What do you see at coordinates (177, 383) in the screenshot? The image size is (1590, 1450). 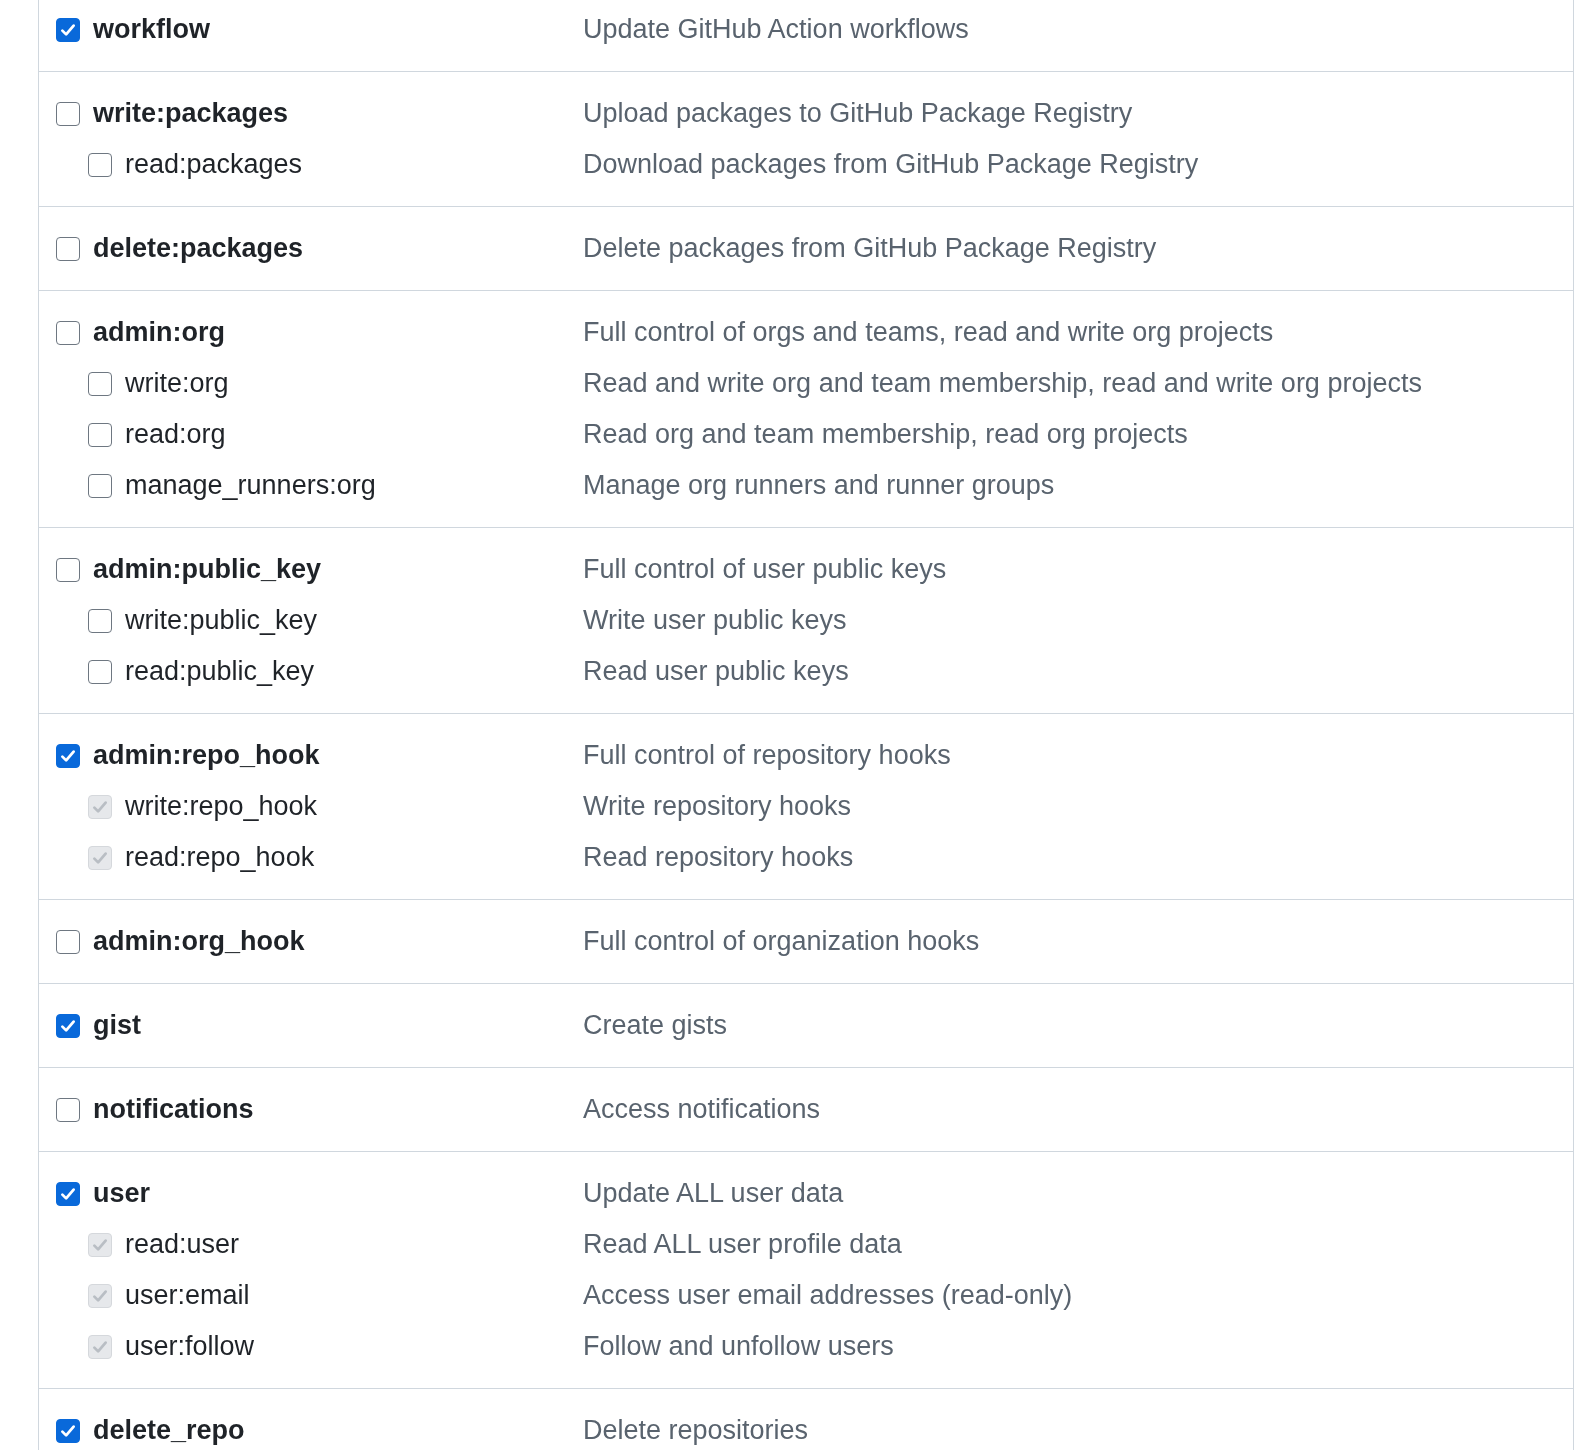 I see `scope-name: write:org` at bounding box center [177, 383].